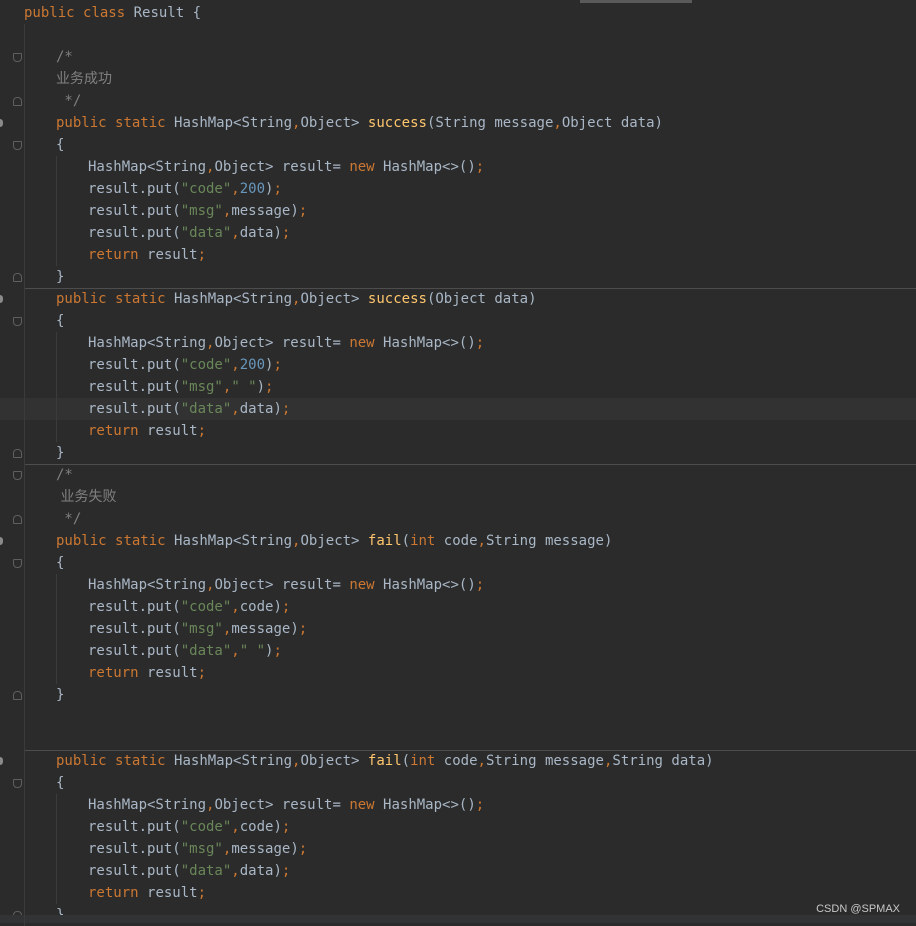 This screenshot has width=916, height=926. Describe the element at coordinates (86, 299) in the screenshot. I see `code-token: public` at that location.